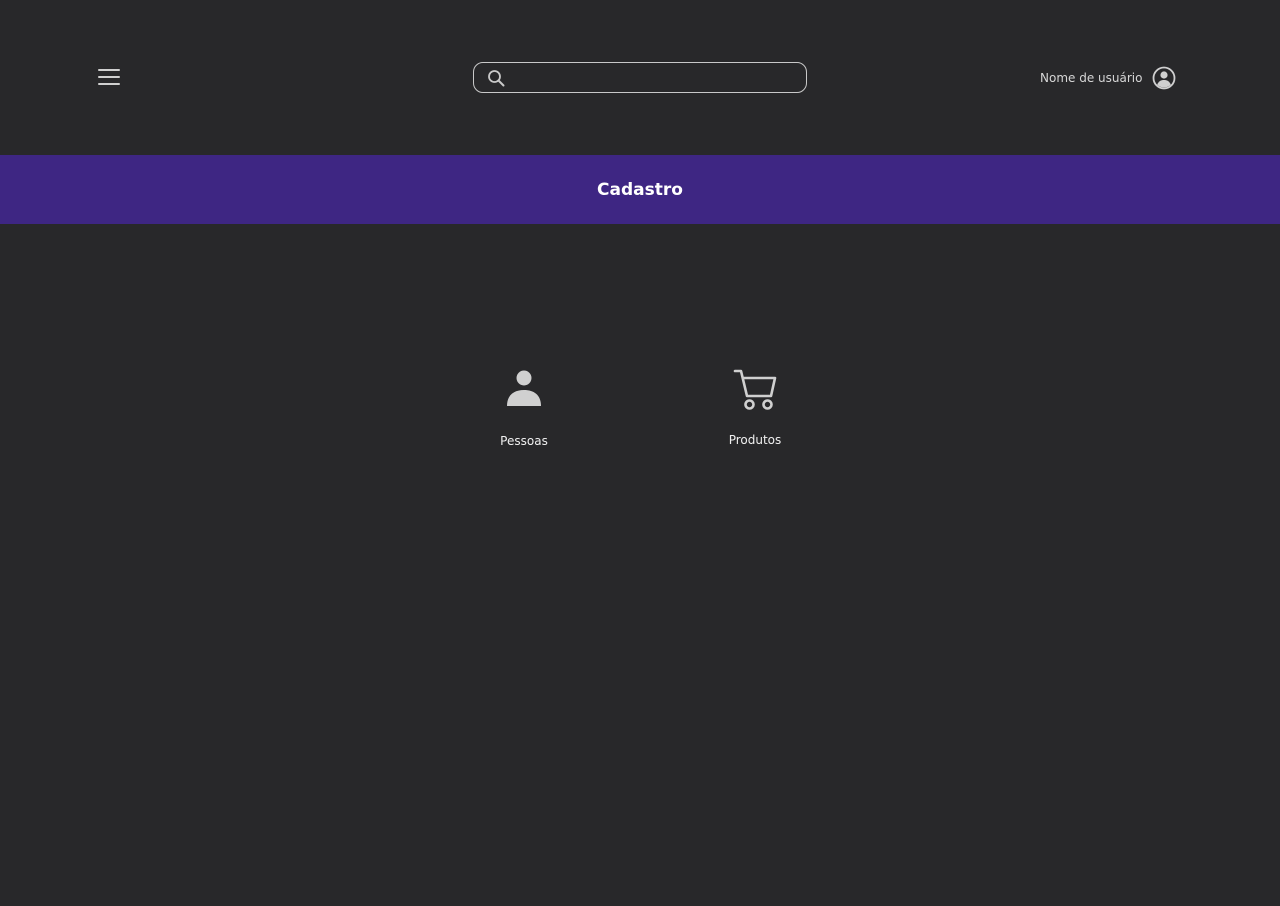 The height and width of the screenshot is (906, 1280). I want to click on tile-label: Produtos, so click(755, 440).